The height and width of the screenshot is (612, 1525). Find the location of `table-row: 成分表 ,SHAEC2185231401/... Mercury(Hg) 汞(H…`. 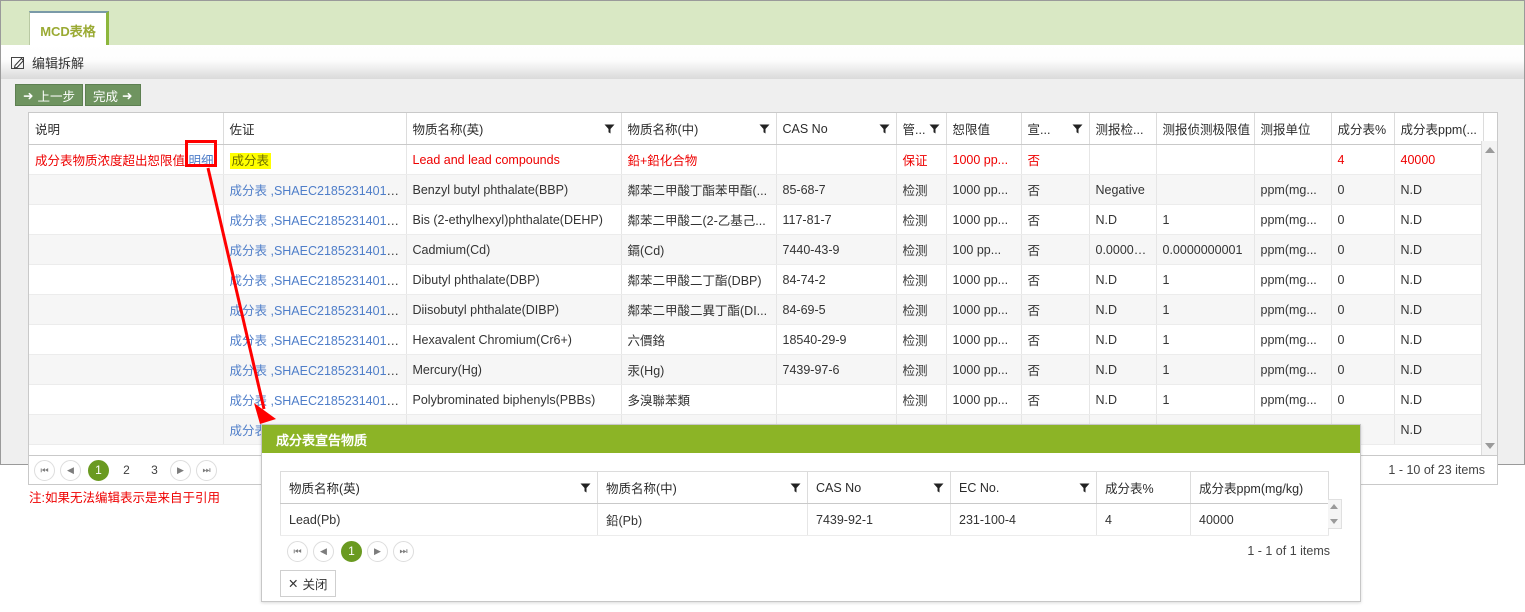

table-row: 成分表 ,SHAEC2185231401/... Mercury(Hg) 汞(H… is located at coordinates (756, 369).